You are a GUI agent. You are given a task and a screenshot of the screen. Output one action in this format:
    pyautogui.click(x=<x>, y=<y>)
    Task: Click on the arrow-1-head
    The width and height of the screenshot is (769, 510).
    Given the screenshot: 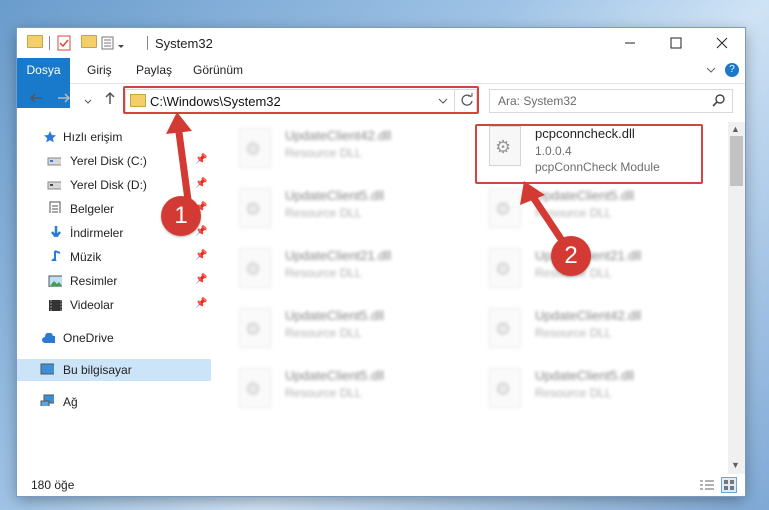 What is the action you would take?
    pyautogui.click(x=179, y=123)
    